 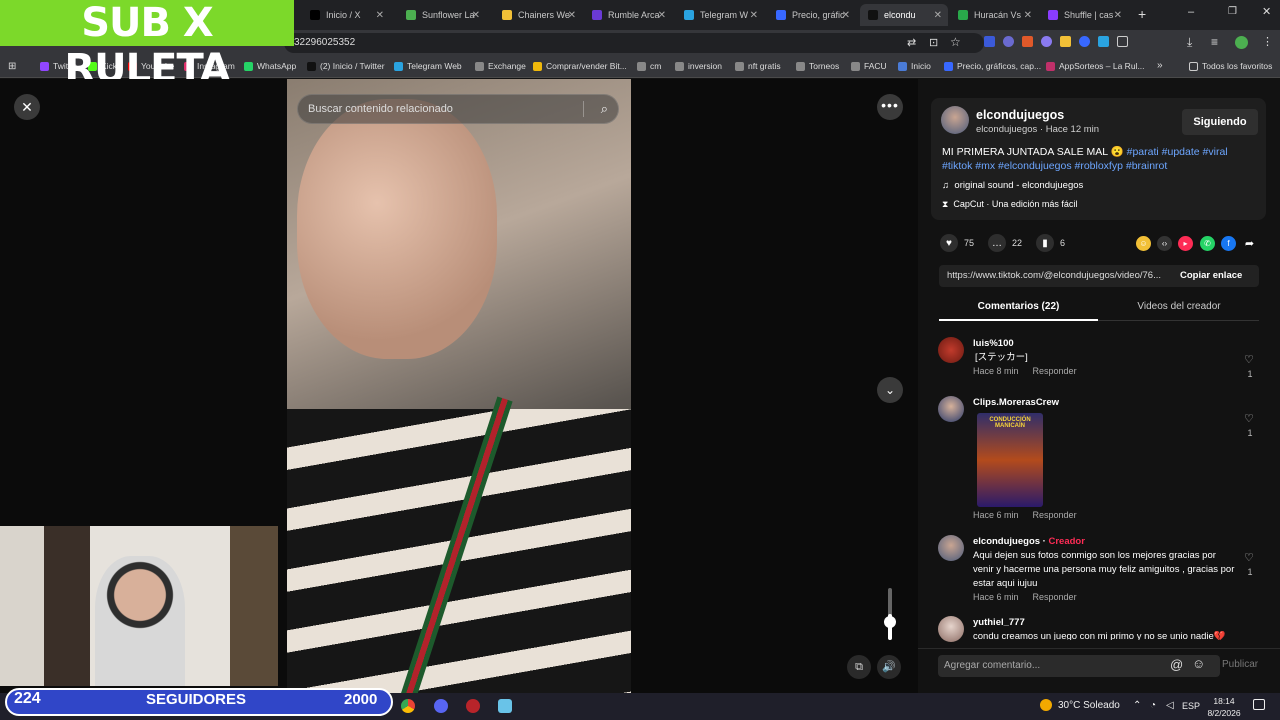 What do you see at coordinates (1211, 275) in the screenshot?
I see `copy-link-button: Copiar enlace` at bounding box center [1211, 275].